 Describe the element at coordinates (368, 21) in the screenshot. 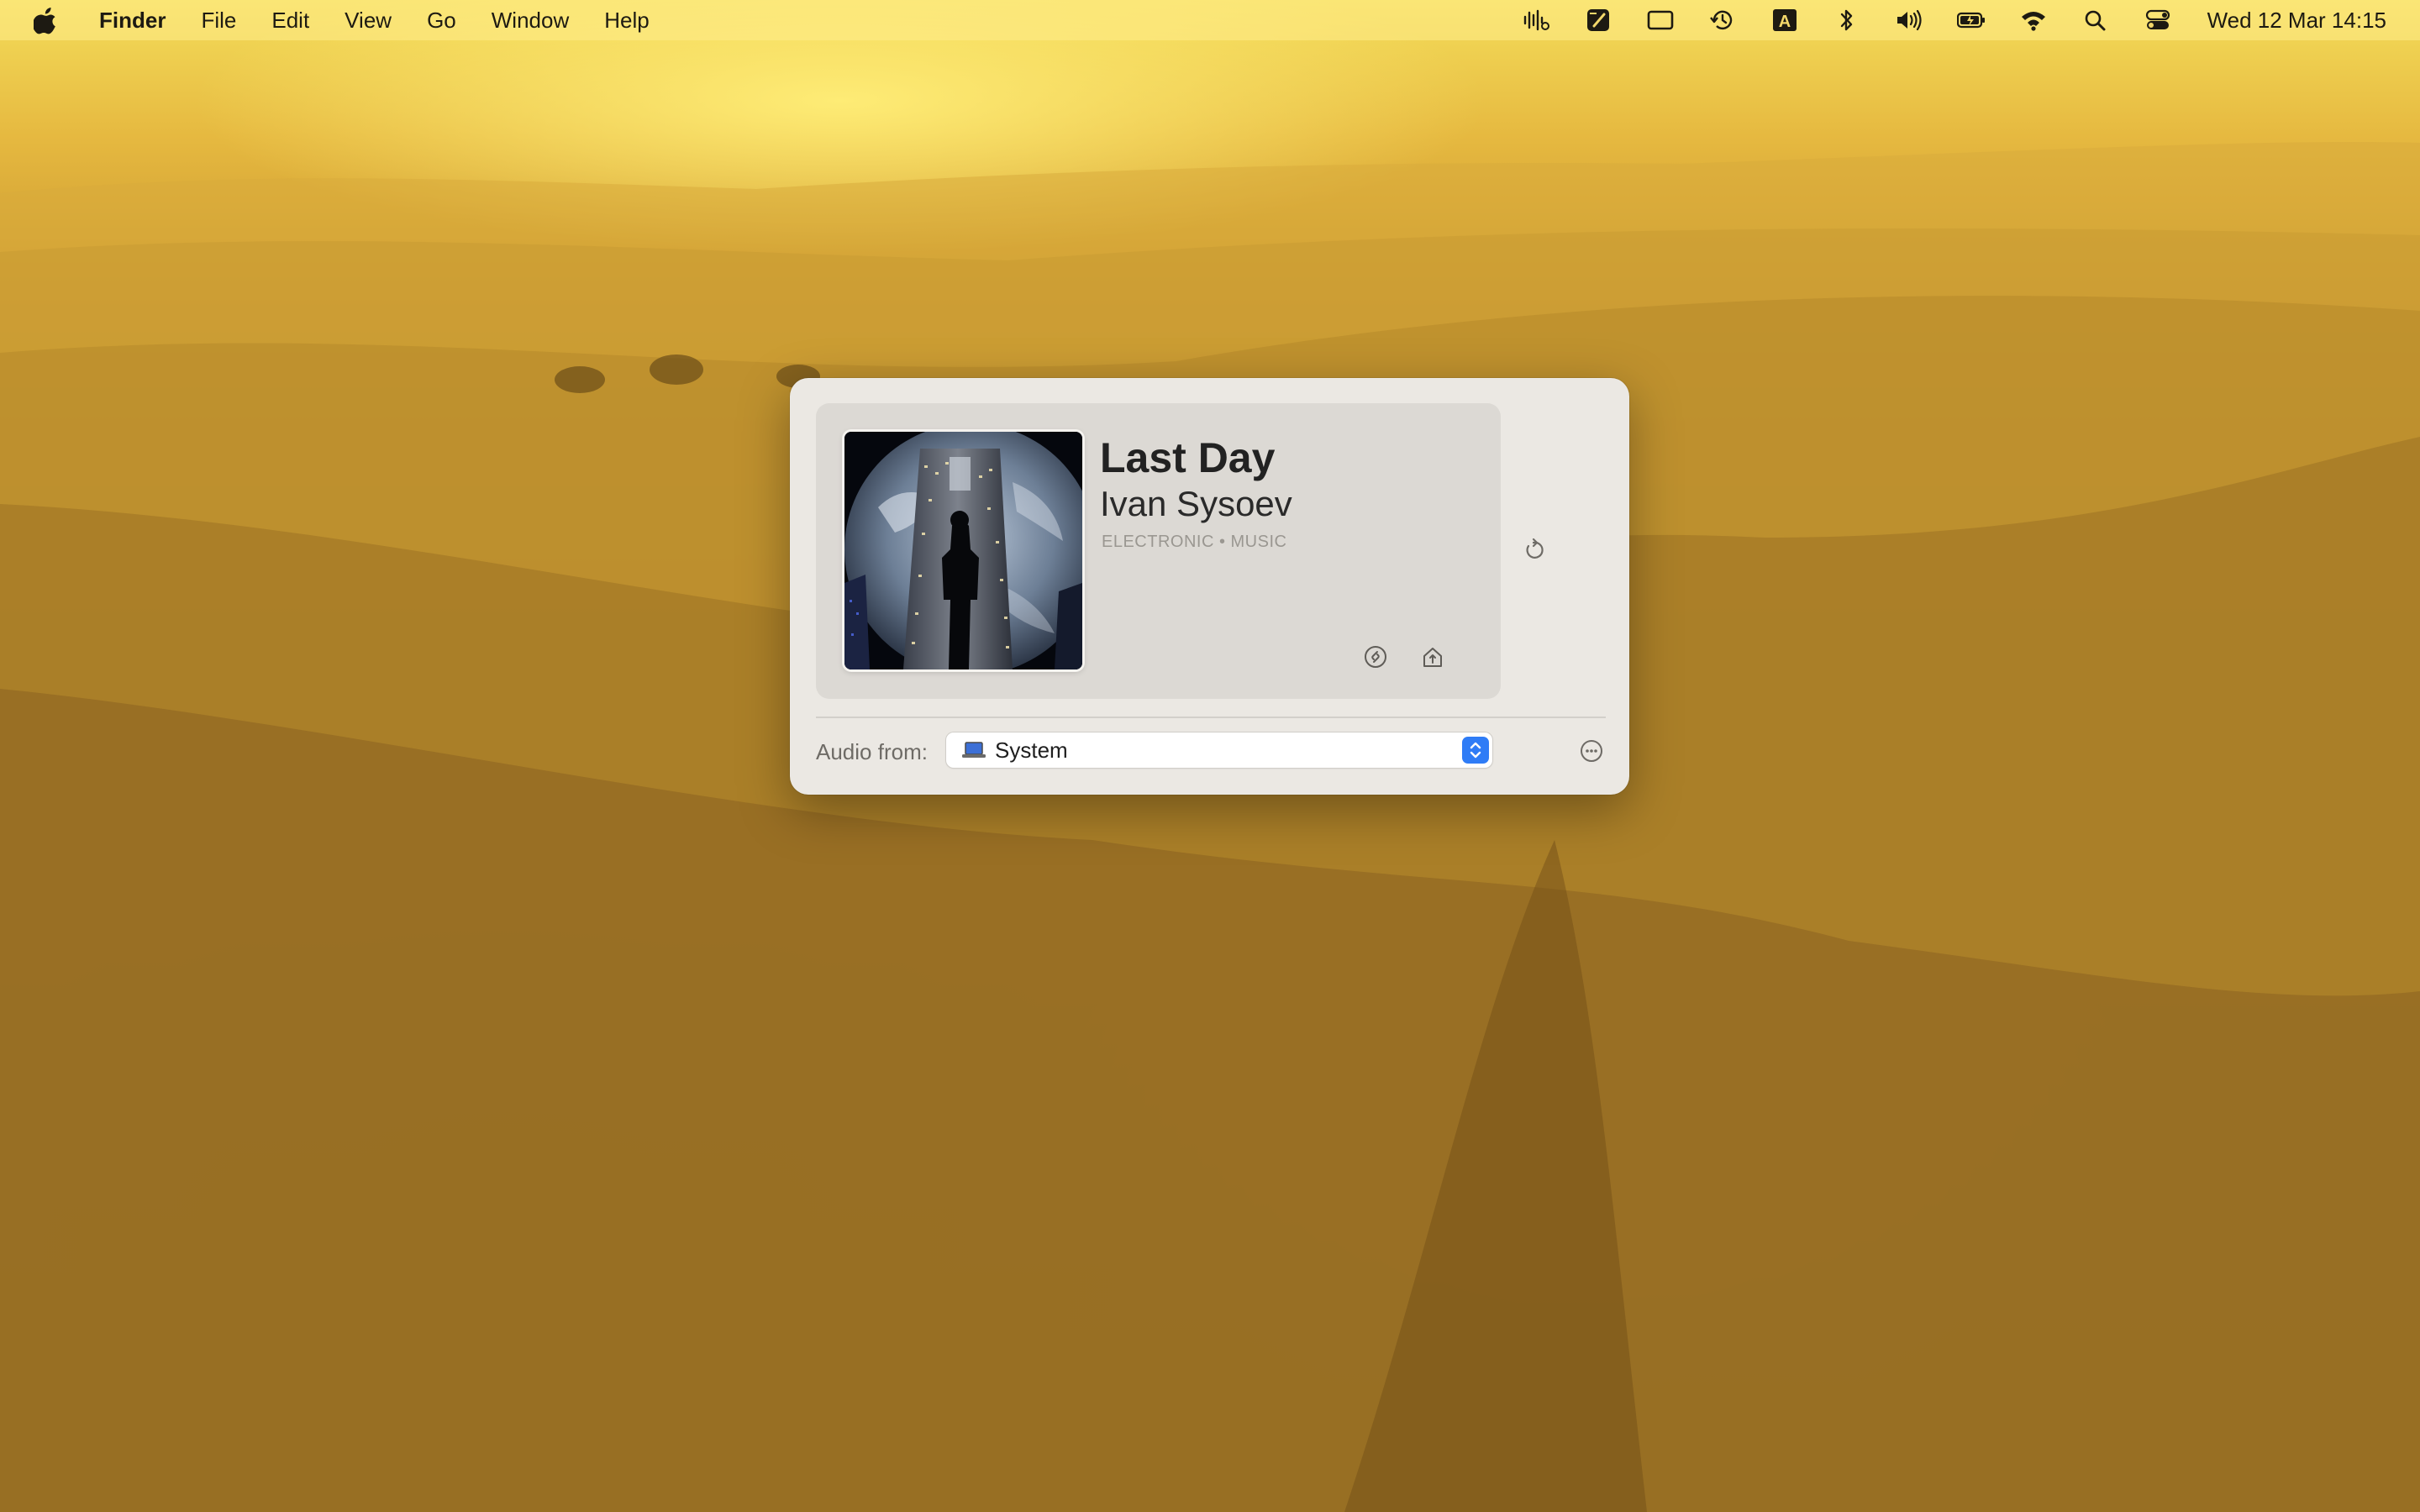

I see `menu-view: View` at that location.